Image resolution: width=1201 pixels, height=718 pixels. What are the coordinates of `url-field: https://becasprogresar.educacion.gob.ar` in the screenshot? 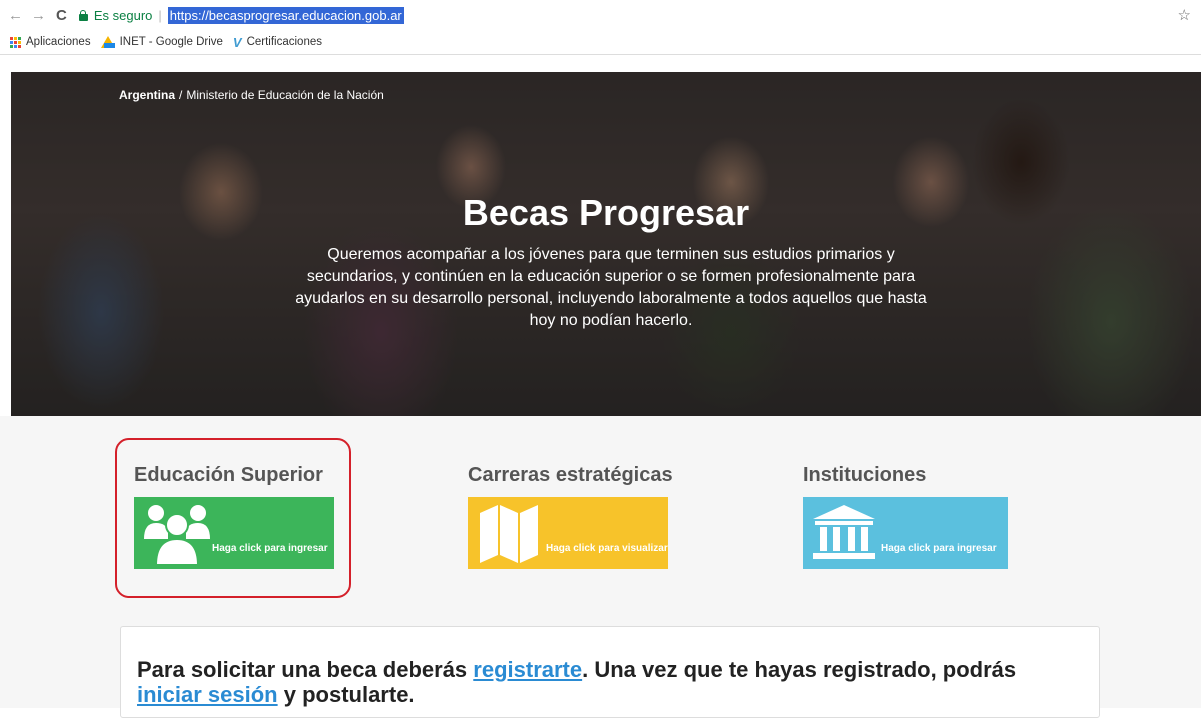 It's located at (285, 15).